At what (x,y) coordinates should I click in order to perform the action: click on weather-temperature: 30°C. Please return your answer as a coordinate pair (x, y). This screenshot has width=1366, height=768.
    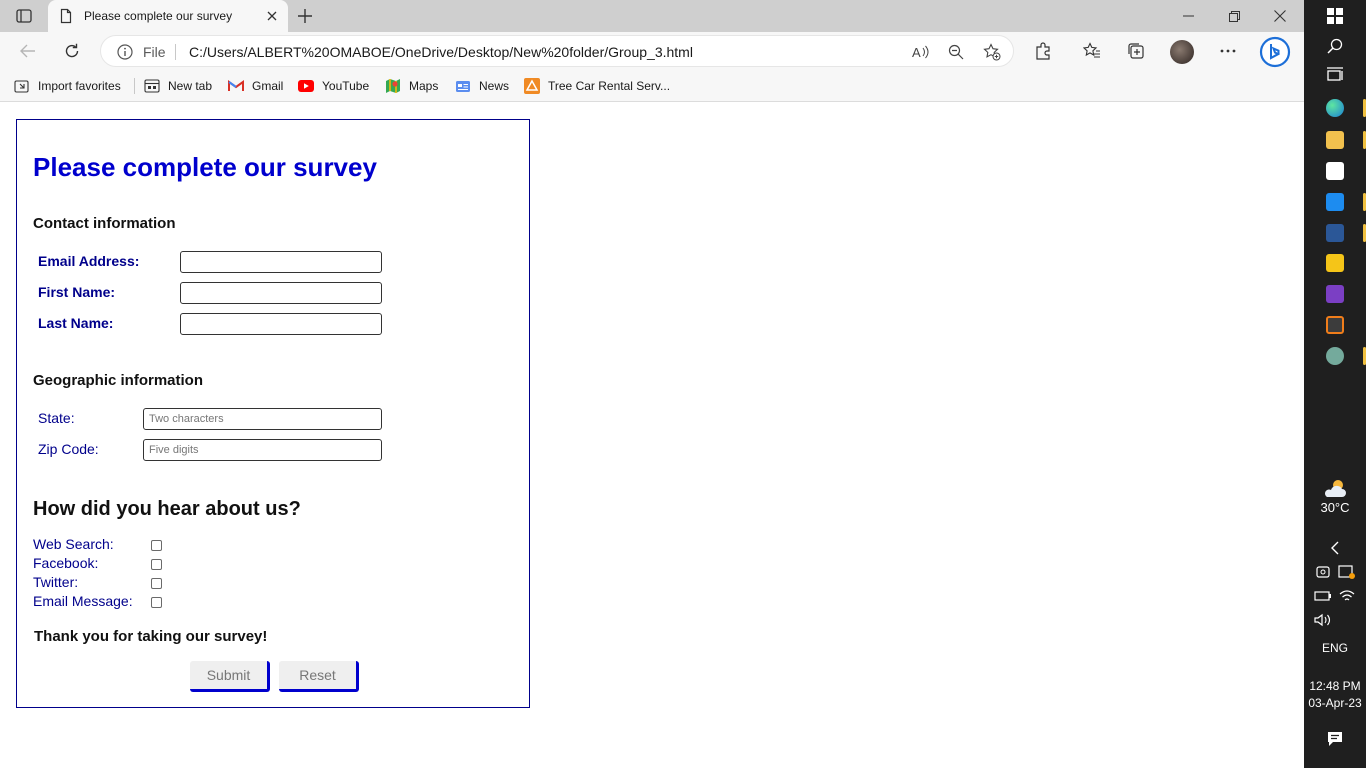
    Looking at the image, I should click on (1335, 507).